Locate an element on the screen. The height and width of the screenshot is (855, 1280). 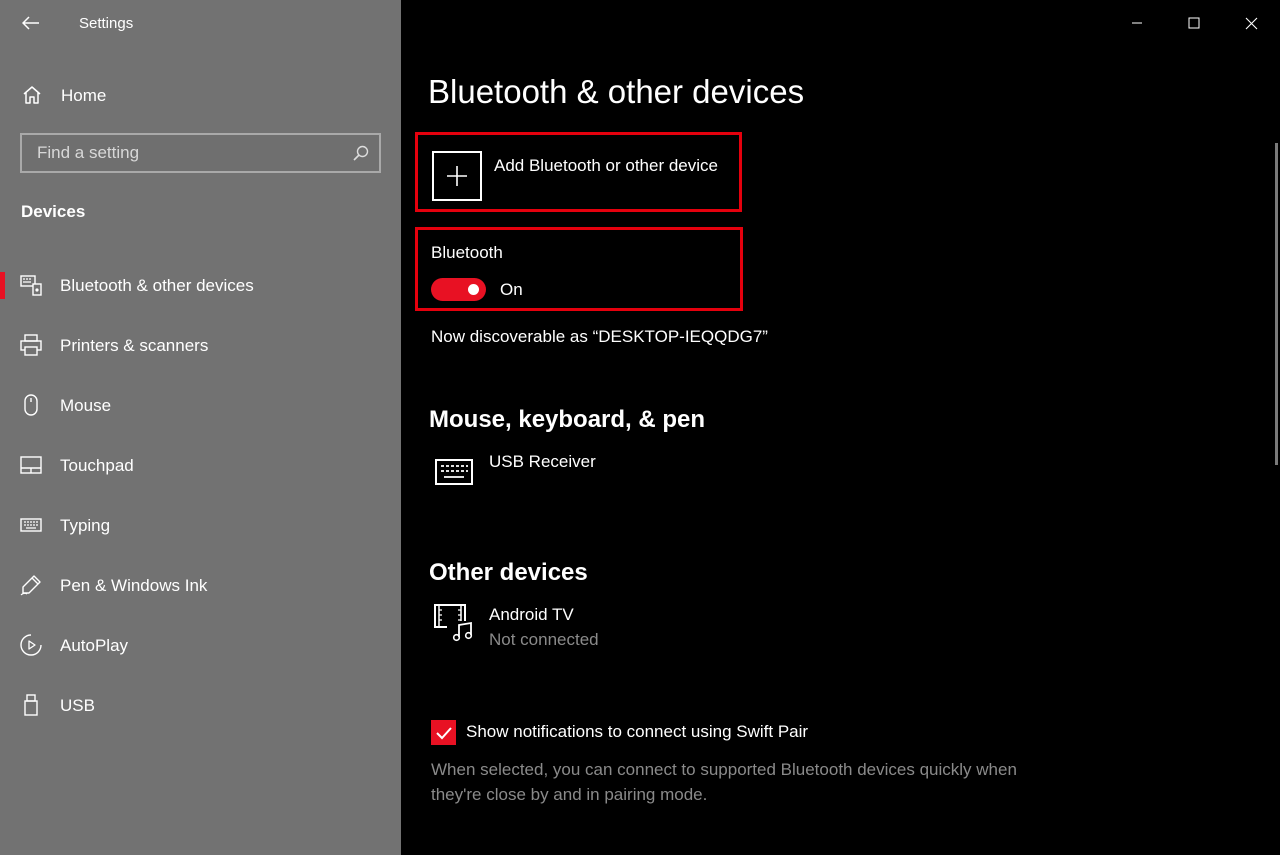
sidebar-item-label: Touchpad is located at coordinates (97, 465).